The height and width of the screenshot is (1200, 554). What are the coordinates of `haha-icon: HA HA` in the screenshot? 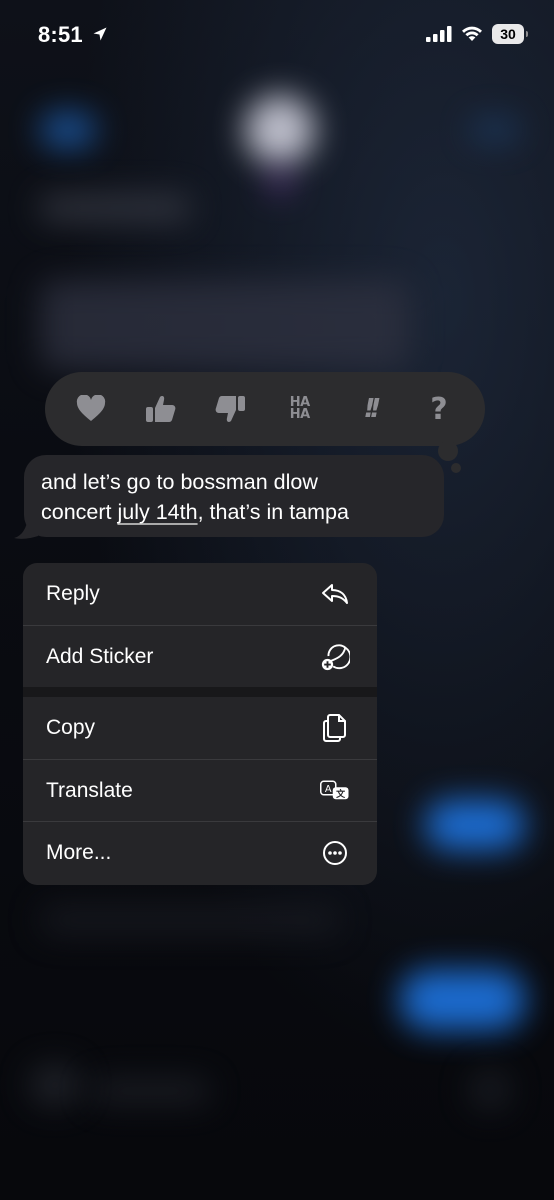 It's located at (300, 409).